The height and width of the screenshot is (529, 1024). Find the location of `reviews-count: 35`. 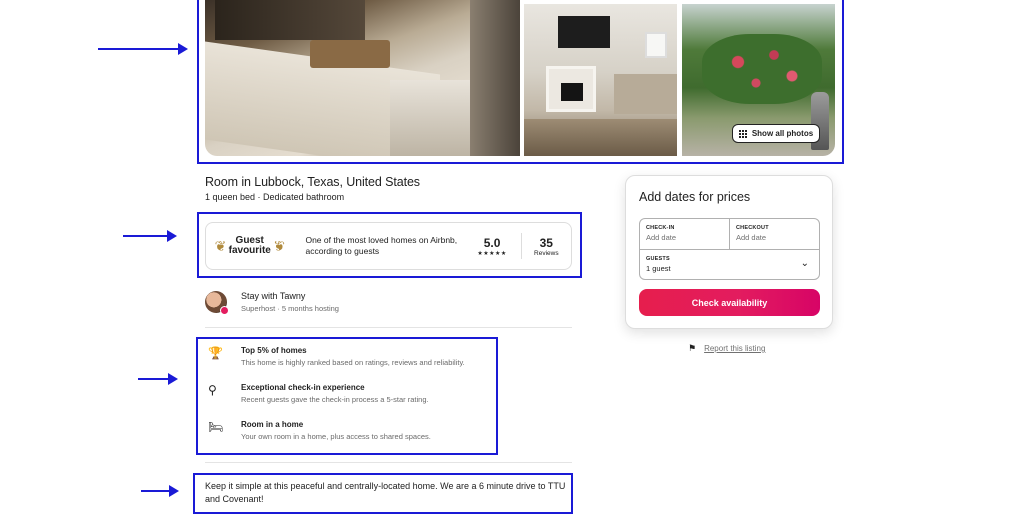

reviews-count: 35 is located at coordinates (546, 242).